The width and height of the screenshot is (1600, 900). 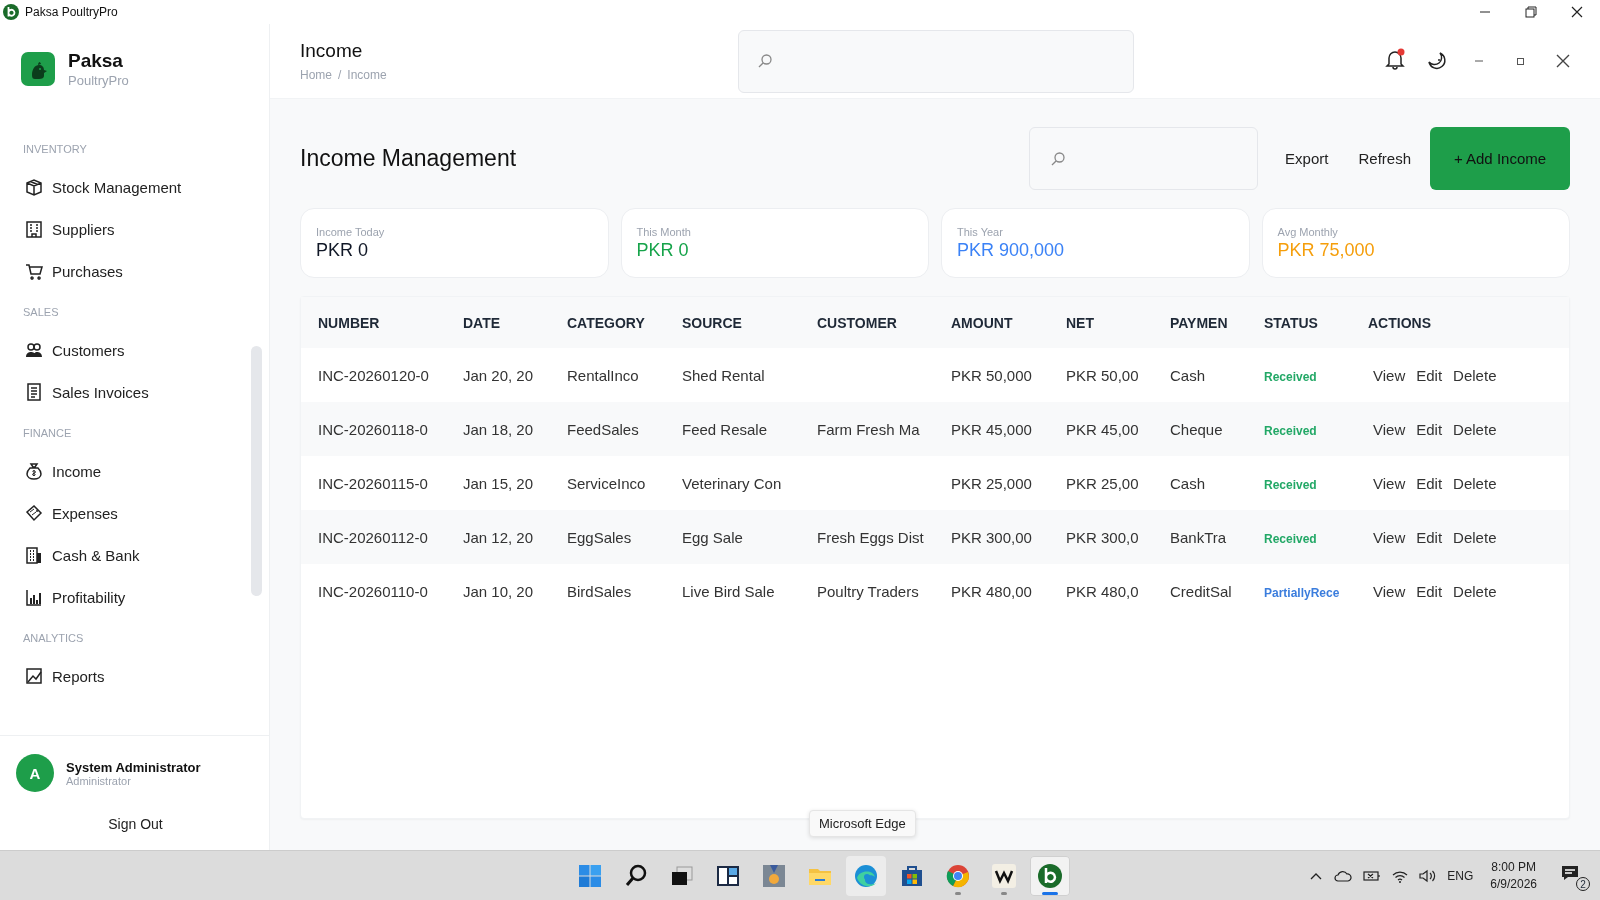 I want to click on status-label: PartiallyRece, so click(x=1302, y=592).